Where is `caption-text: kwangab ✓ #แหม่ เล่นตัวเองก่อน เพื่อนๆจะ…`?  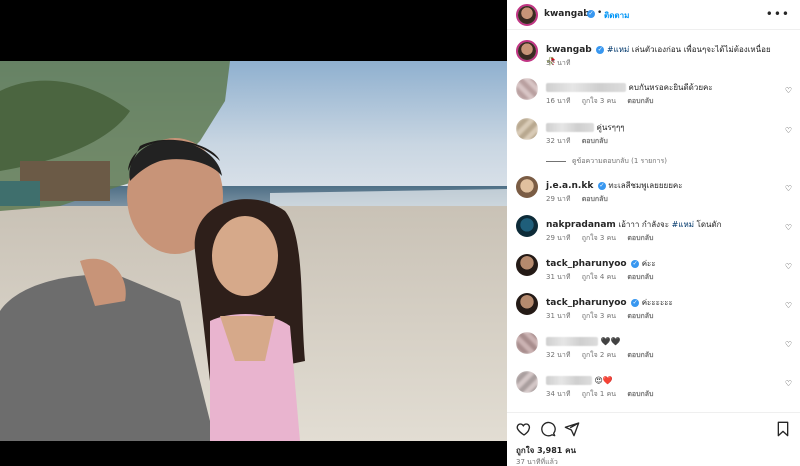 caption-text: kwangab ✓ #แหม่ เล่นตัวเองก่อน เพื่อนๆจะ… is located at coordinates (661, 56).